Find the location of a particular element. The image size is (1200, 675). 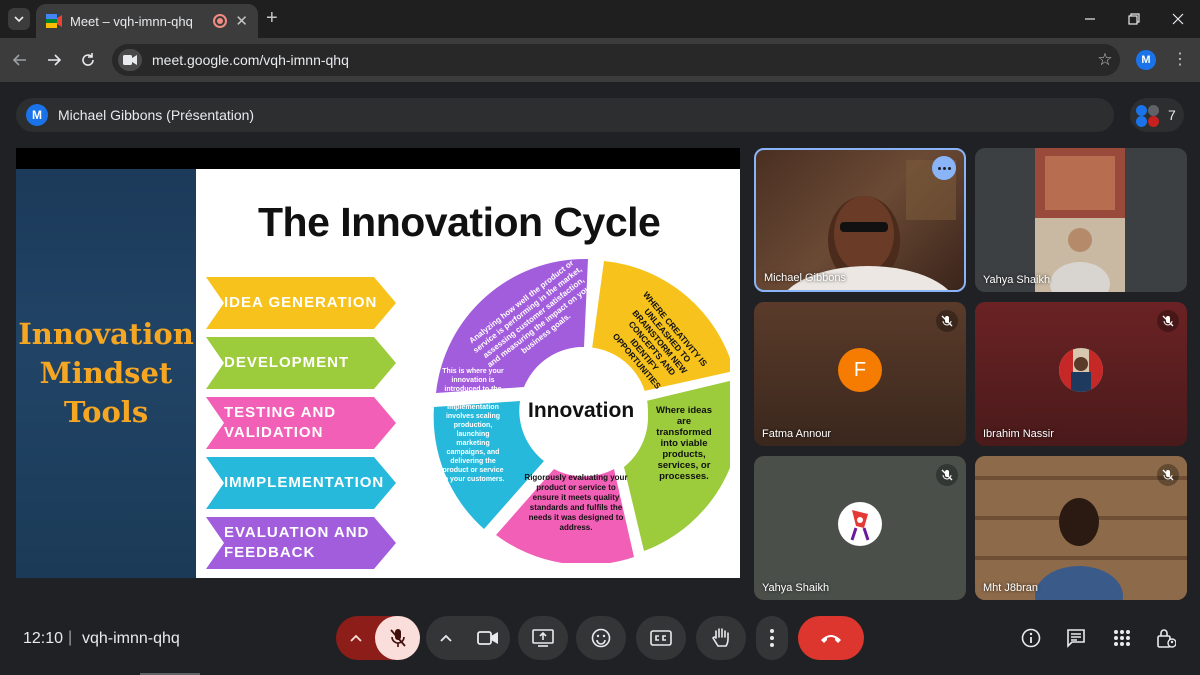

close-tab-icon: ✕ is located at coordinates (241, 21).